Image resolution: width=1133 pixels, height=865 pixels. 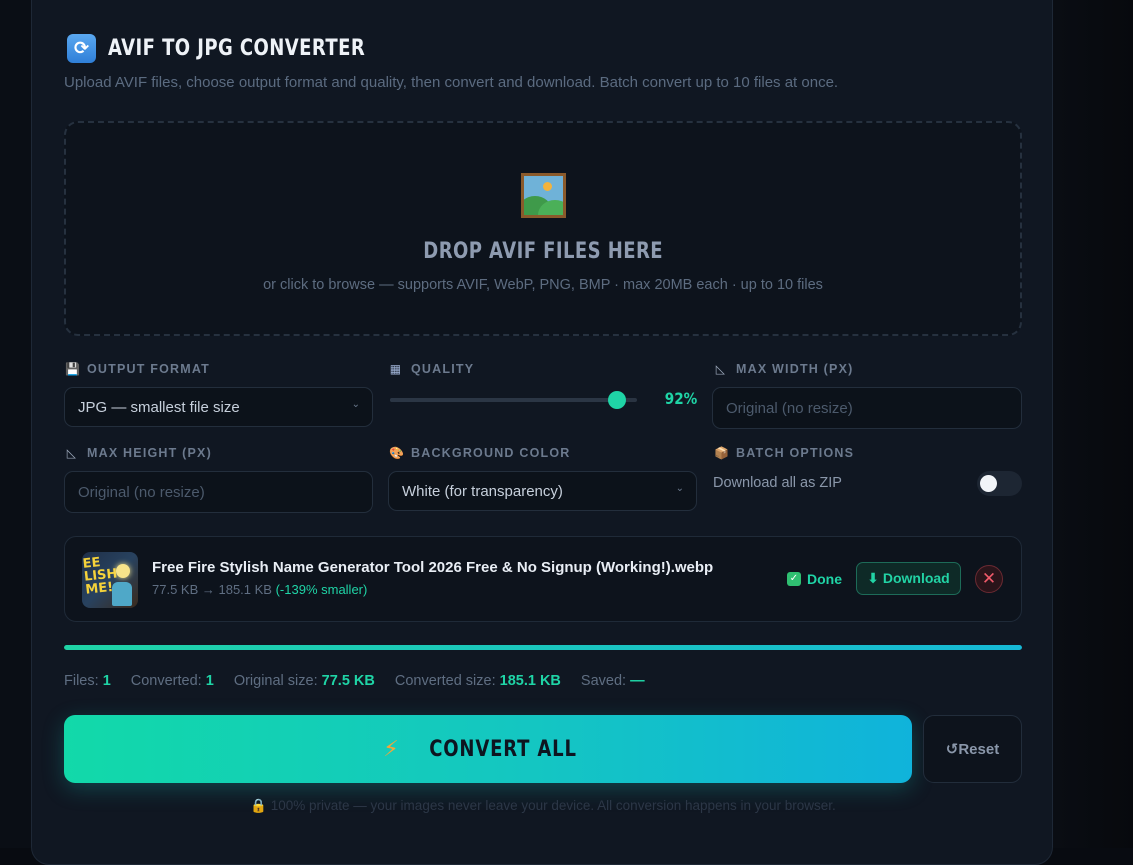 What do you see at coordinates (110, 580) in the screenshot?
I see `file-thumbnail: EE LISH ME!` at bounding box center [110, 580].